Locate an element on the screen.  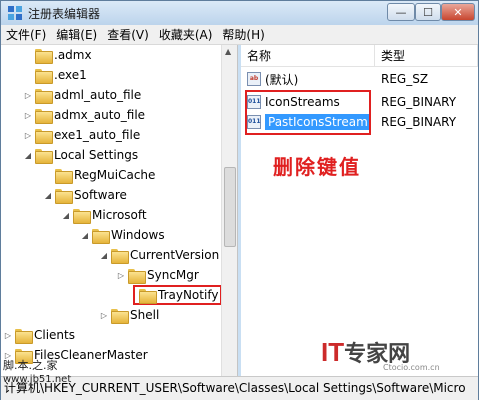
tree-item-label: .admx is located at coordinates (73, 55).